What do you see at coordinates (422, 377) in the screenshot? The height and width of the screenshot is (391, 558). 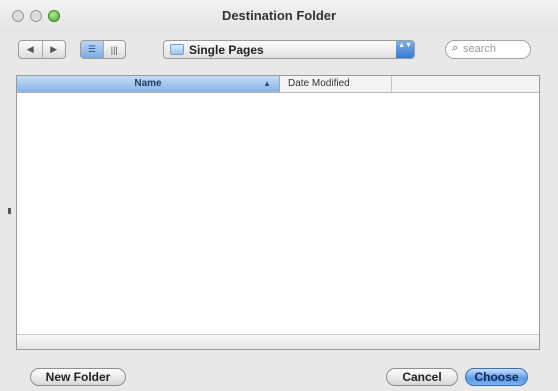 I see `cancel-button: Cancel` at bounding box center [422, 377].